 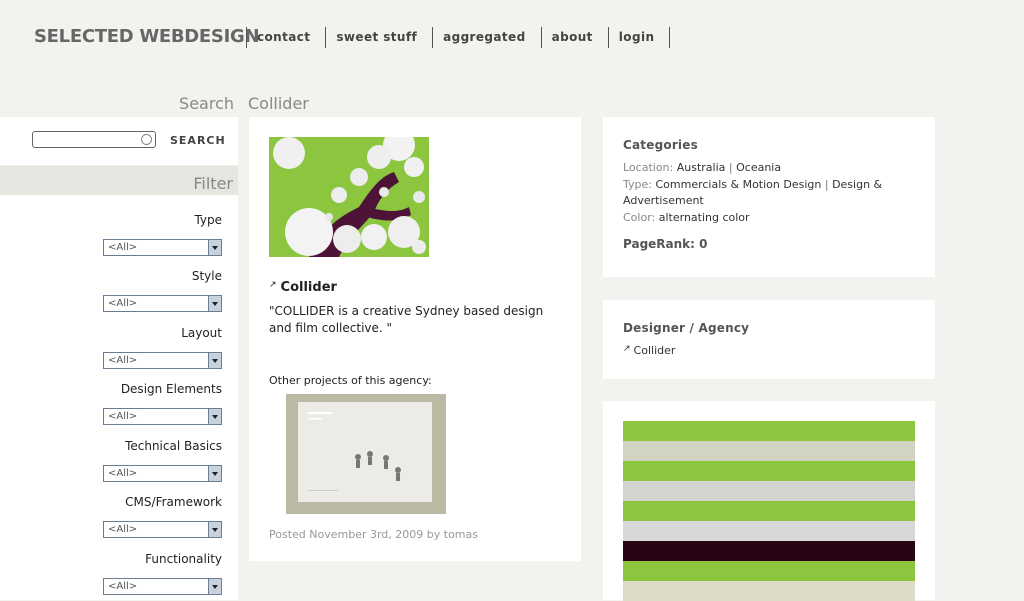 What do you see at coordinates (162, 529) in the screenshot?
I see `filter-select-cms-framework: <All>` at bounding box center [162, 529].